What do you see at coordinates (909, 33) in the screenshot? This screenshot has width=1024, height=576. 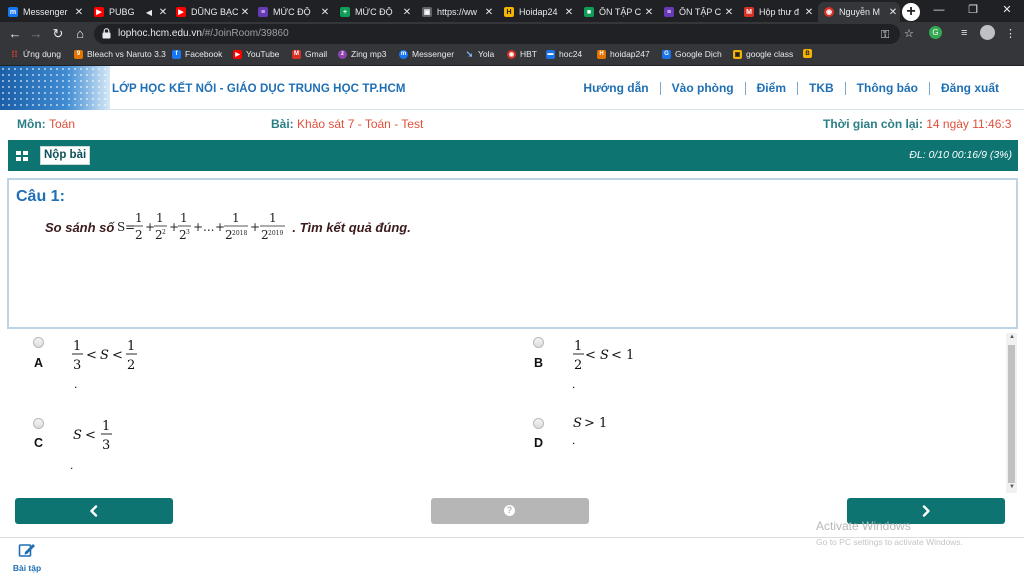 I see `star-icon: ☆` at bounding box center [909, 33].